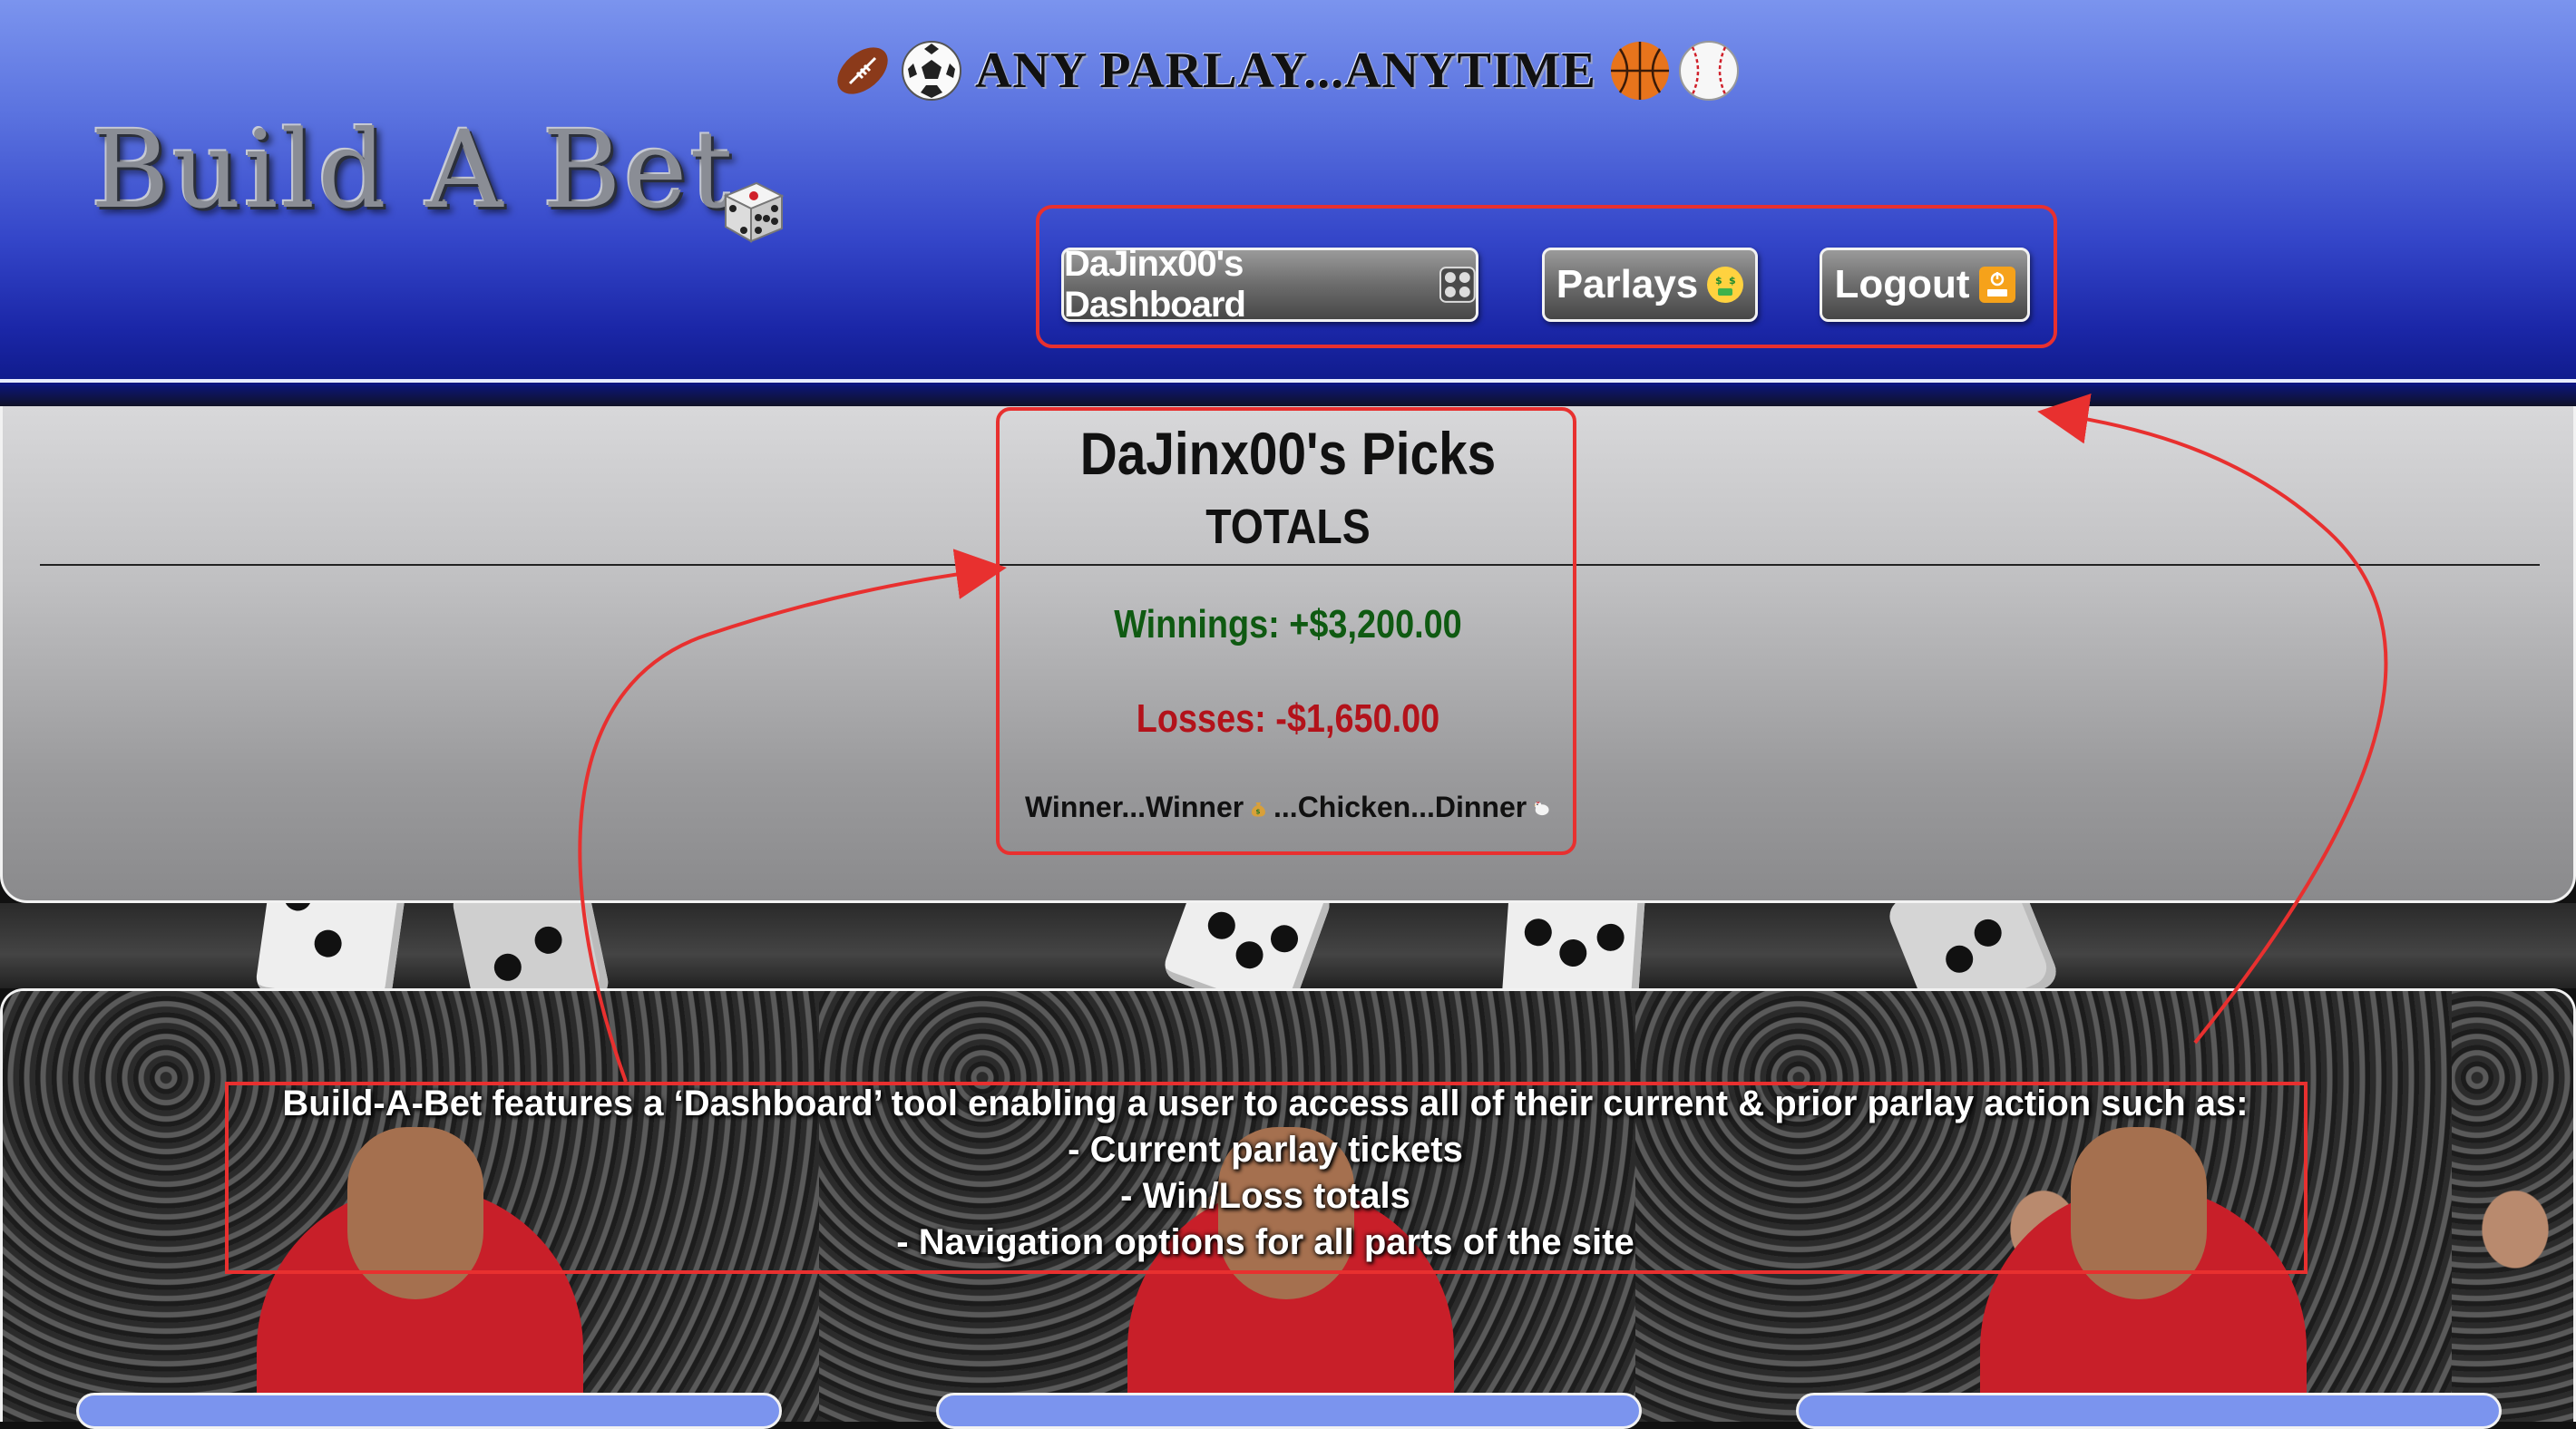 This screenshot has width=2576, height=1429. What do you see at coordinates (1266, 1178) in the screenshot?
I see `feature-annotation-box` at bounding box center [1266, 1178].